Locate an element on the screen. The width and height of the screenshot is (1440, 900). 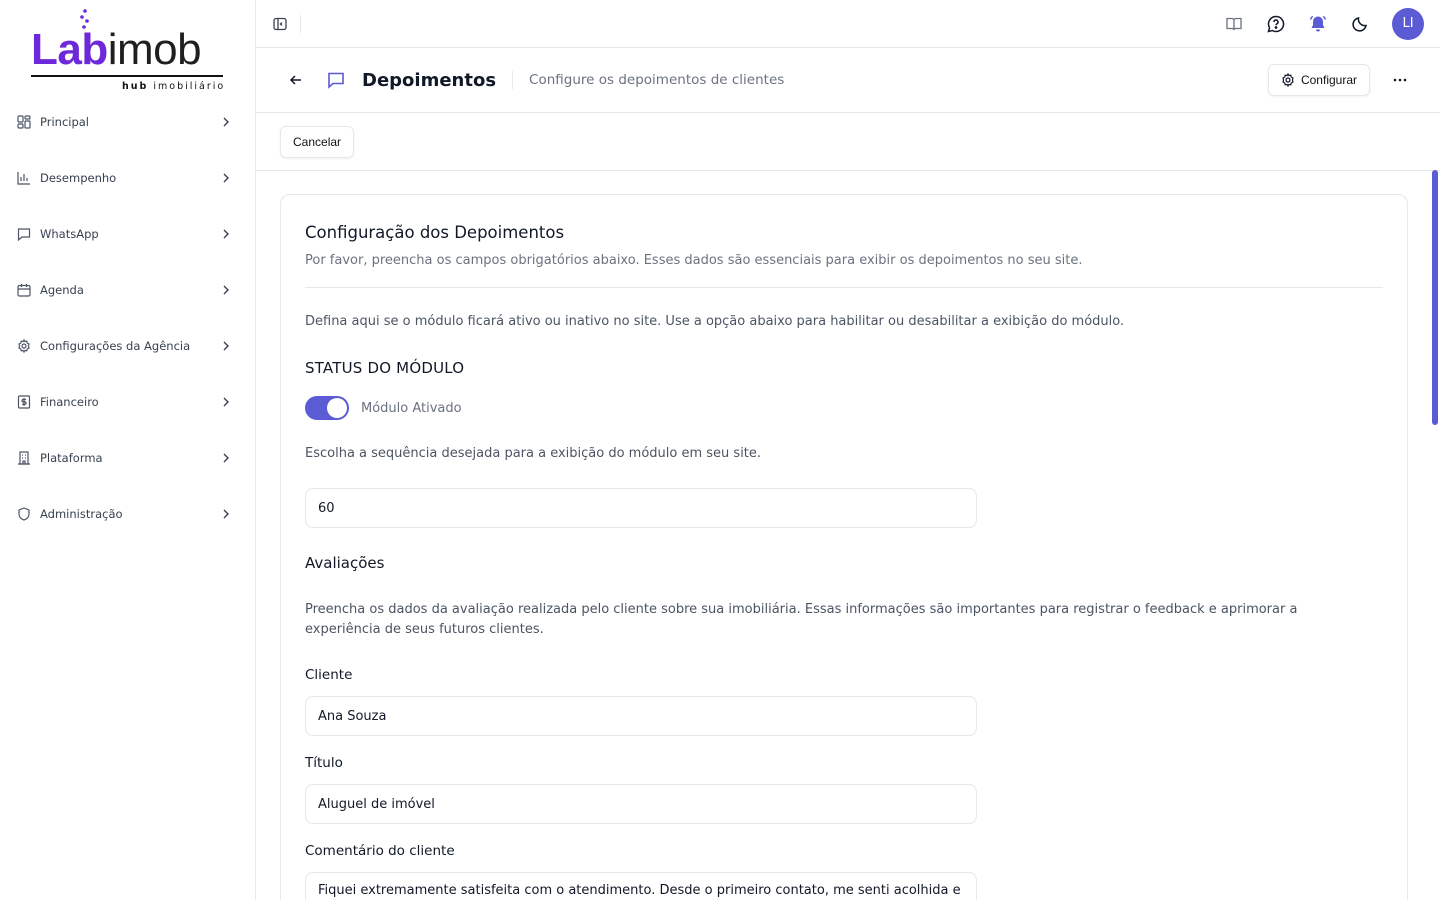
topbar-divider is located at coordinates (300, 23).